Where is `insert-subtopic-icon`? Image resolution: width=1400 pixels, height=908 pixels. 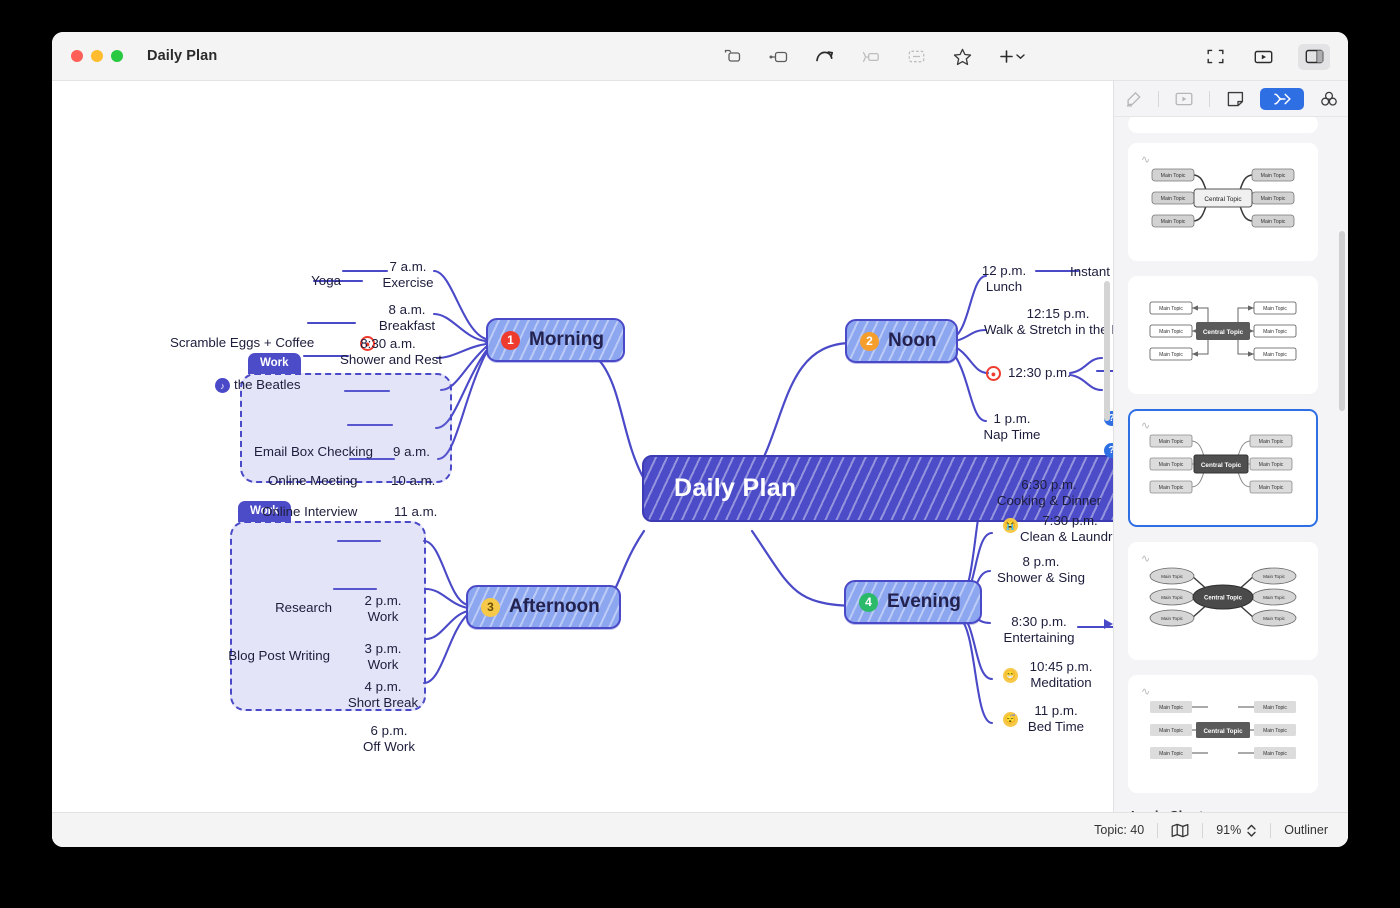 insert-subtopic-icon is located at coordinates (778, 57).